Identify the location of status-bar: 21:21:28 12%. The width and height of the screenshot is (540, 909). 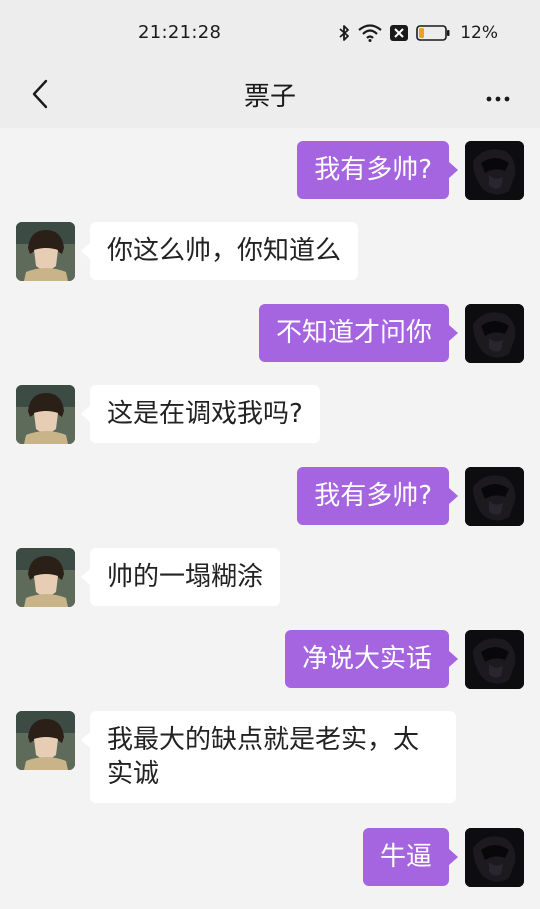
(270, 32).